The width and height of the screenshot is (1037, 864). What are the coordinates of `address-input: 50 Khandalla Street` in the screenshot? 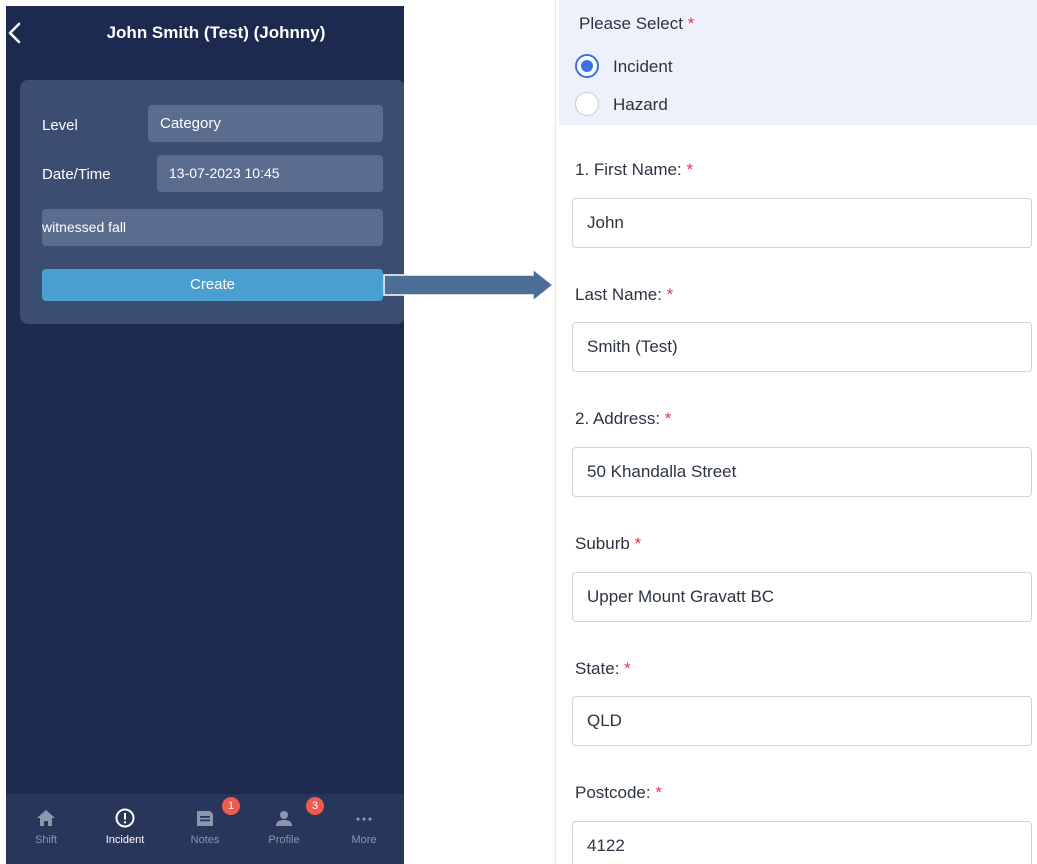 It's located at (802, 472).